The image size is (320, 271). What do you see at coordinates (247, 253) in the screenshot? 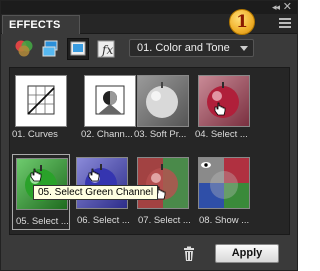
I see `apply-button: Apply` at bounding box center [247, 253].